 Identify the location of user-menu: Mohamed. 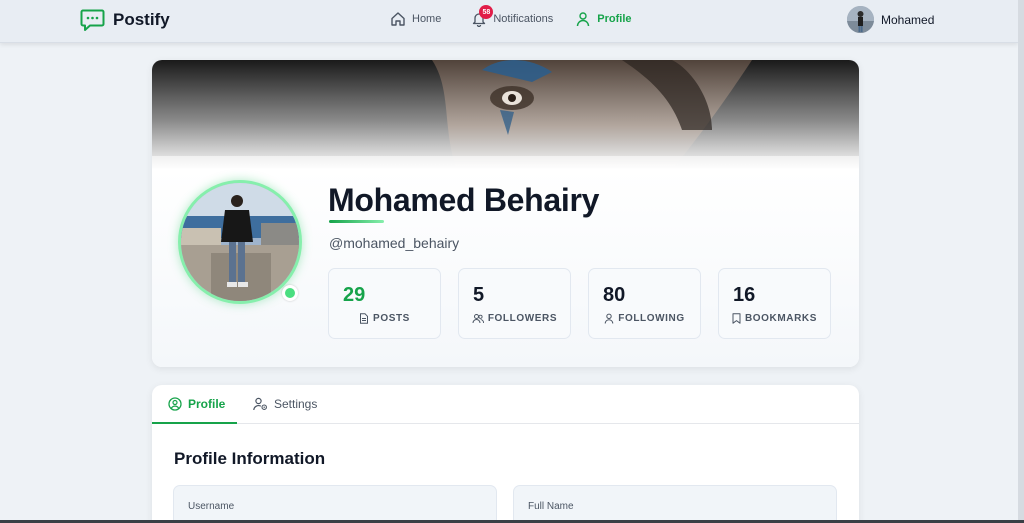
(890, 19).